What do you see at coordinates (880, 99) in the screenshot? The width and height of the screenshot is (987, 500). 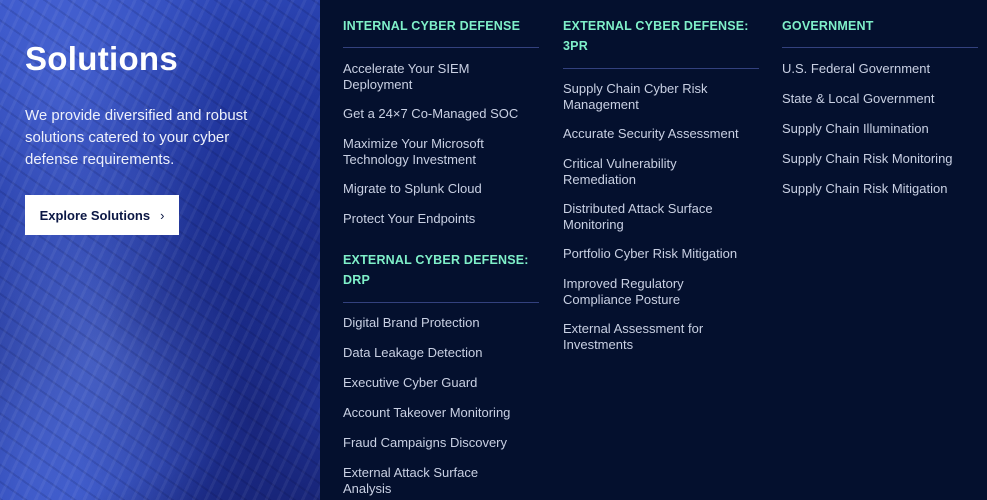 I see `menu-link-state-local-government: State & Local Government` at bounding box center [880, 99].